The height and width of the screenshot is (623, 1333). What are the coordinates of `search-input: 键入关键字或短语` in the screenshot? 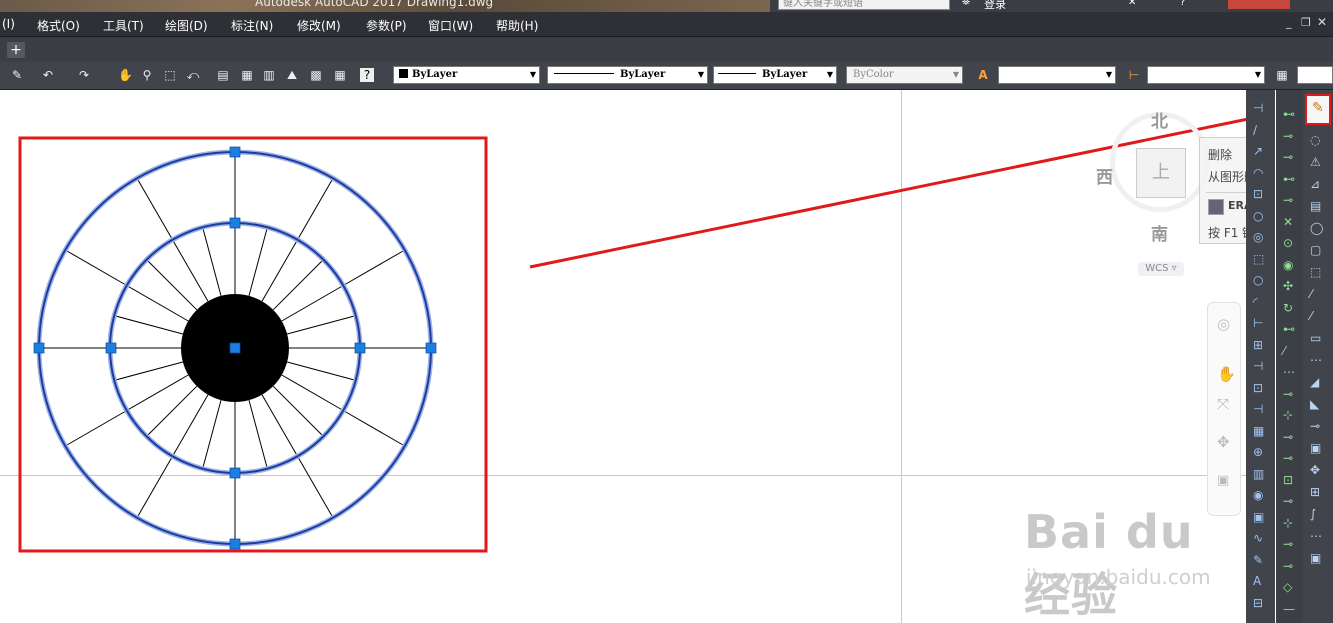 It's located at (864, 5).